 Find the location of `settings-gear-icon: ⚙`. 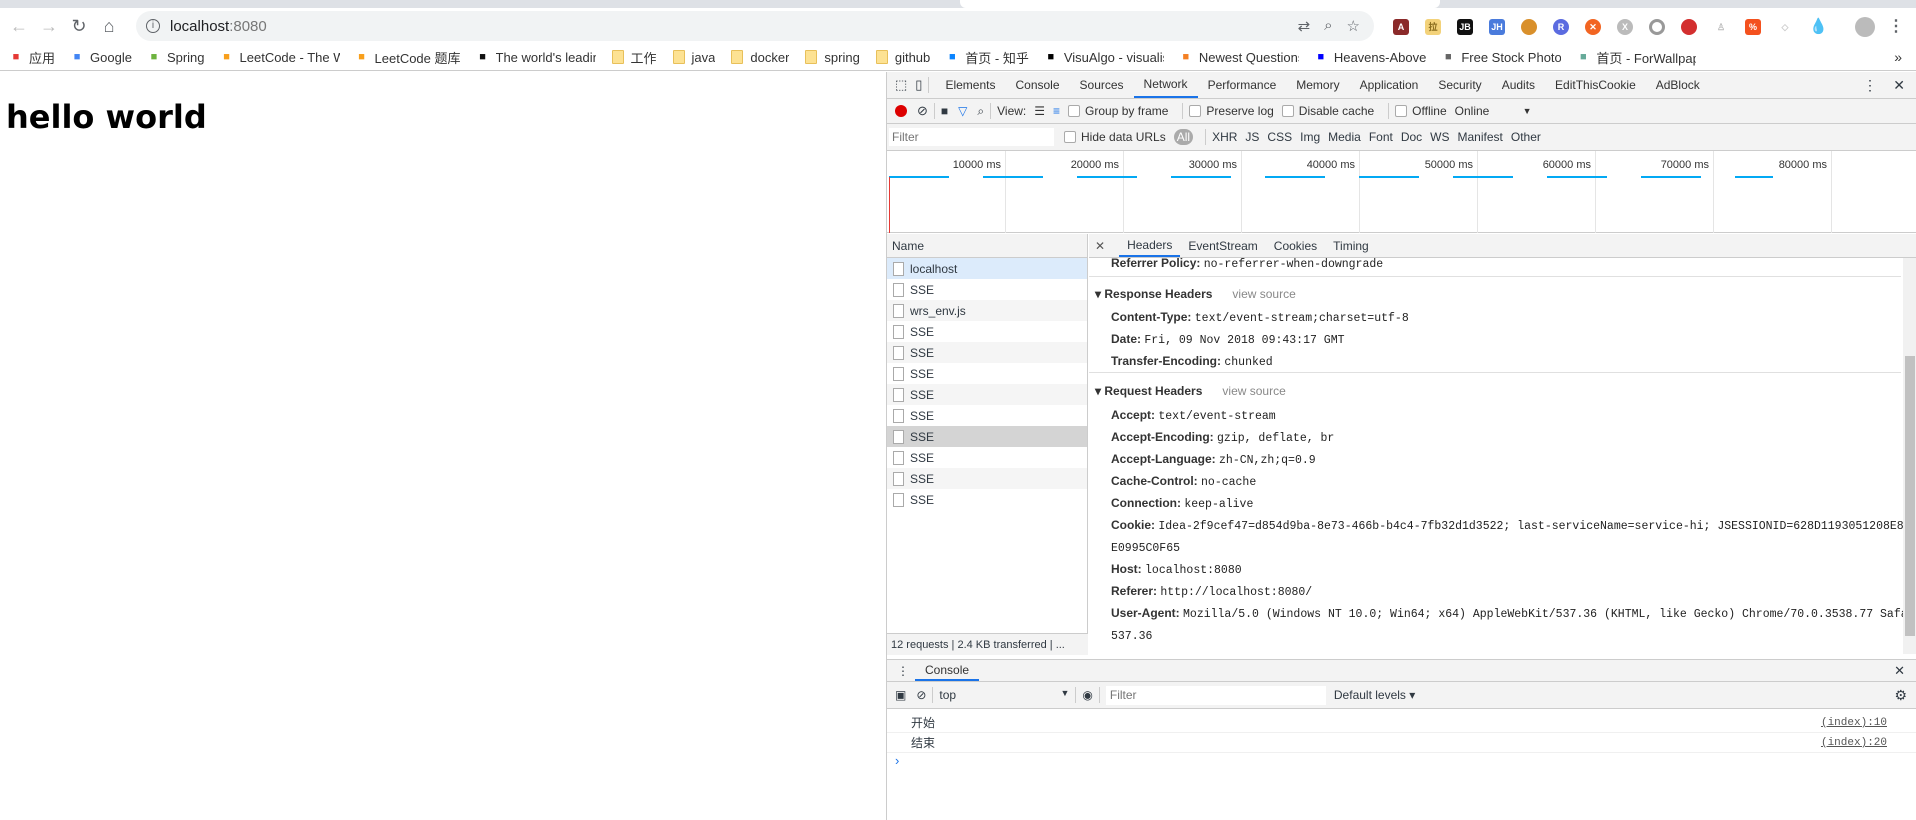

settings-gear-icon: ⚙ is located at coordinates (1900, 695).